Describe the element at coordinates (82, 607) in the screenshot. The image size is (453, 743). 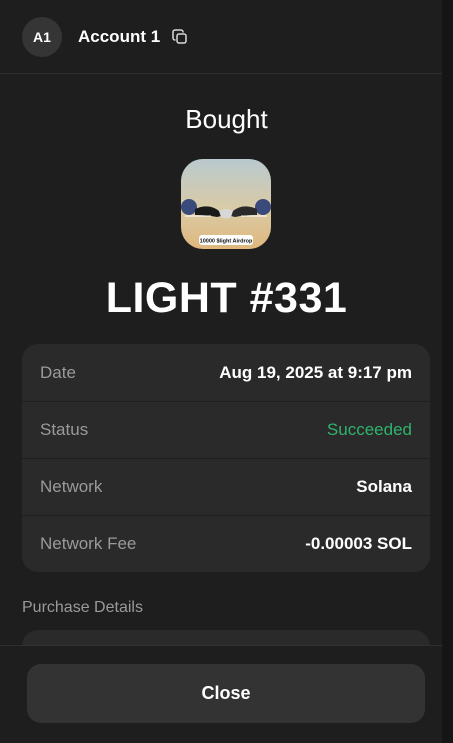
I see `purchase-details-heading: Purchase Details` at that location.